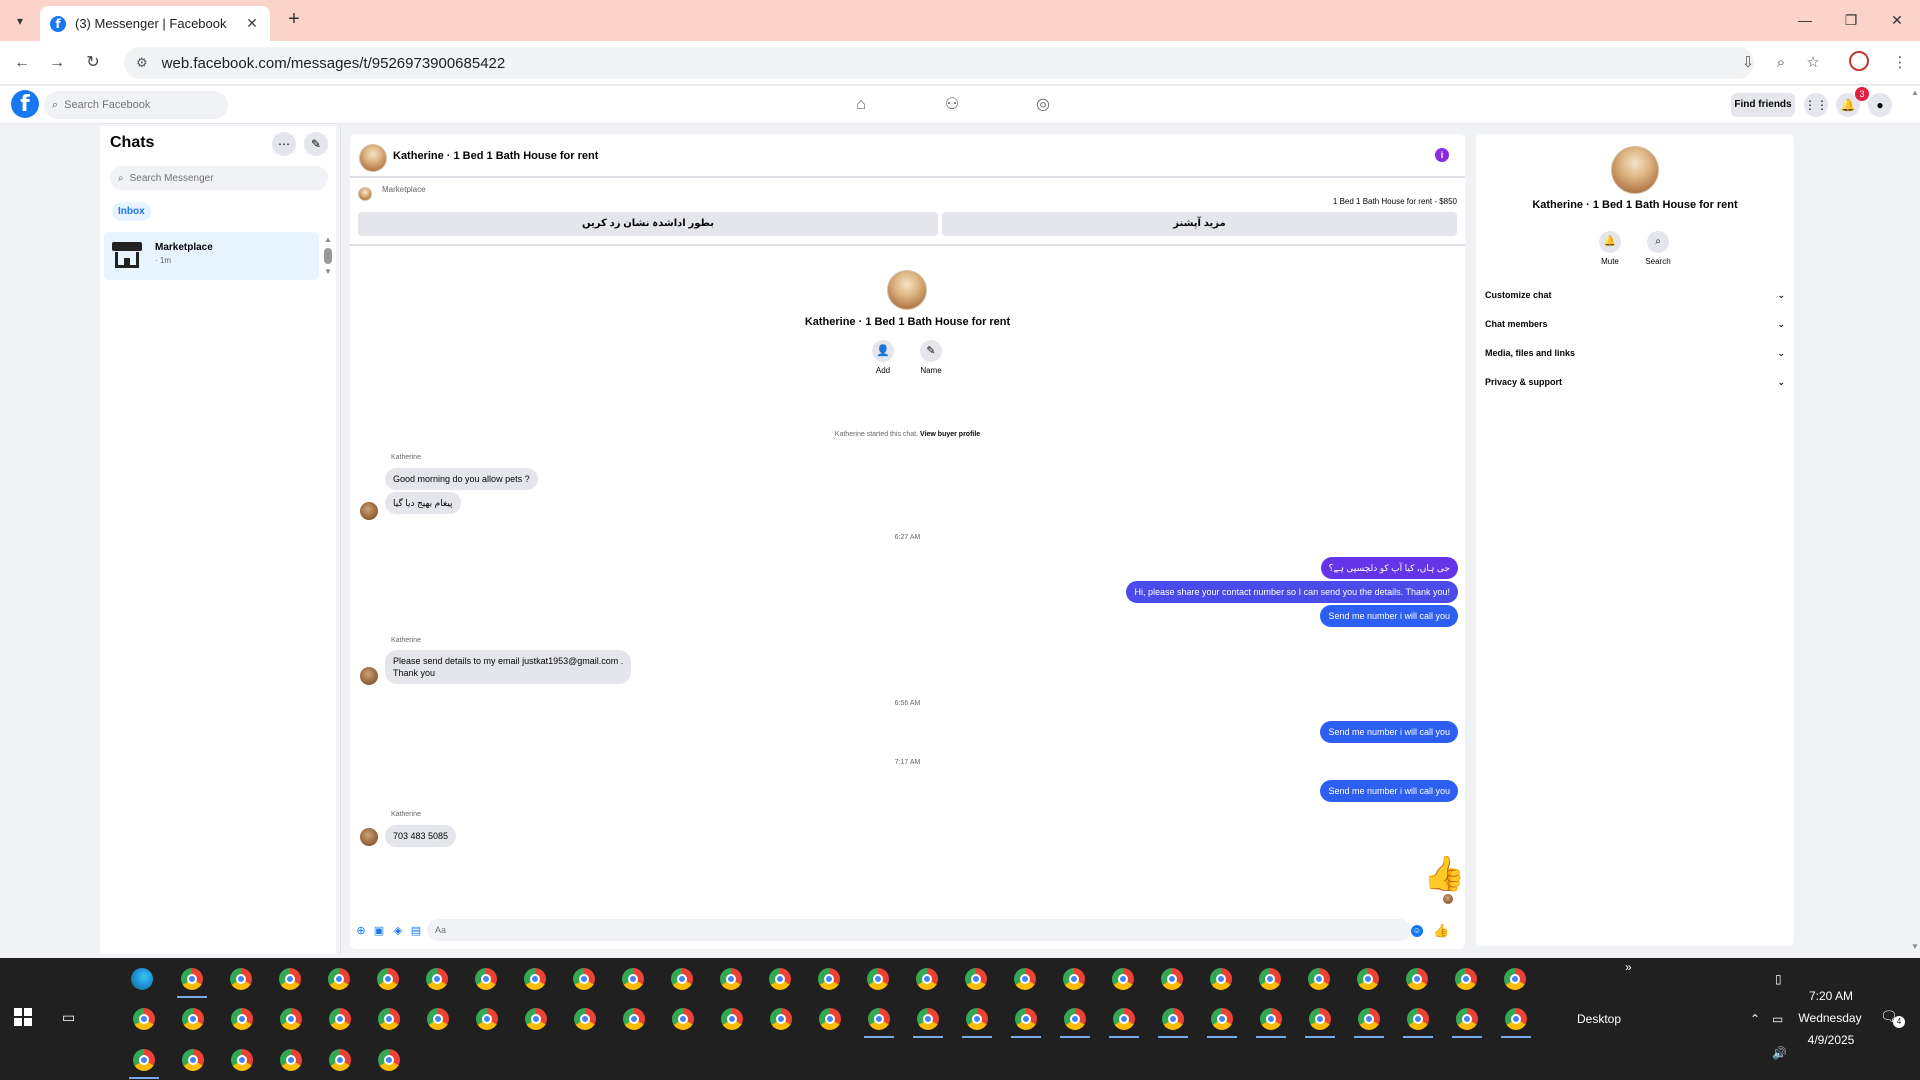 Image resolution: width=1920 pixels, height=1080 pixels. I want to click on device-icon: ▯, so click(1778, 979).